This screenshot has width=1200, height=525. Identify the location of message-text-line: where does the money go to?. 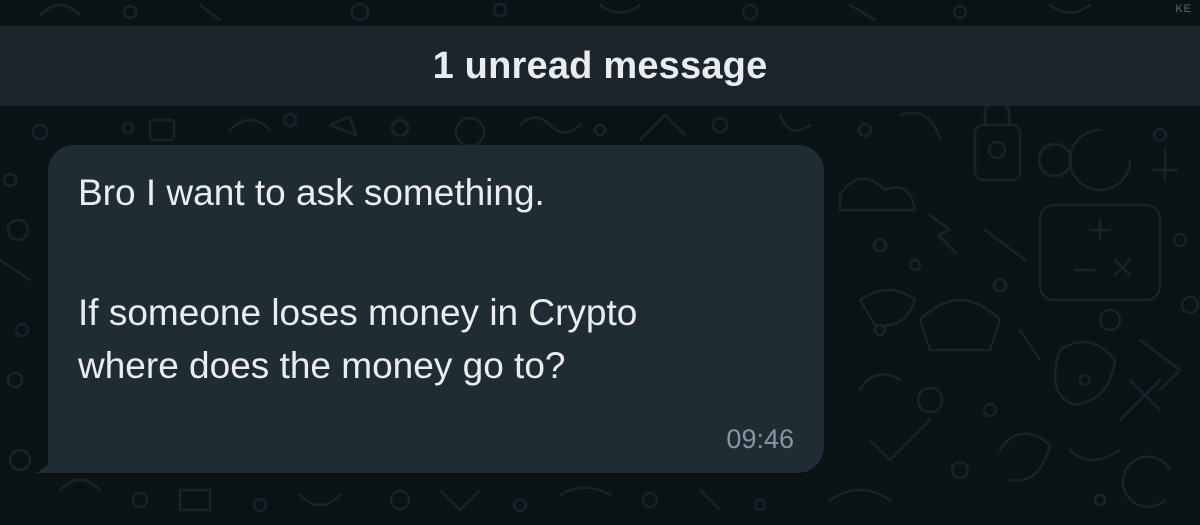
(322, 365).